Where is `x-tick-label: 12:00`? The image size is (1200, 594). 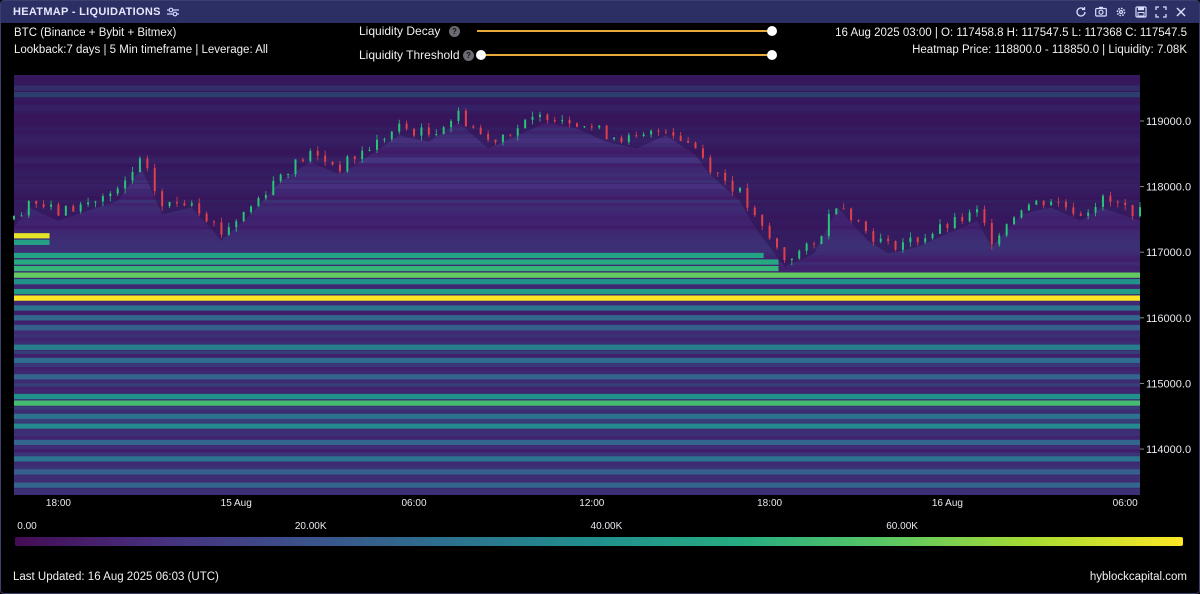 x-tick-label: 12:00 is located at coordinates (591, 503).